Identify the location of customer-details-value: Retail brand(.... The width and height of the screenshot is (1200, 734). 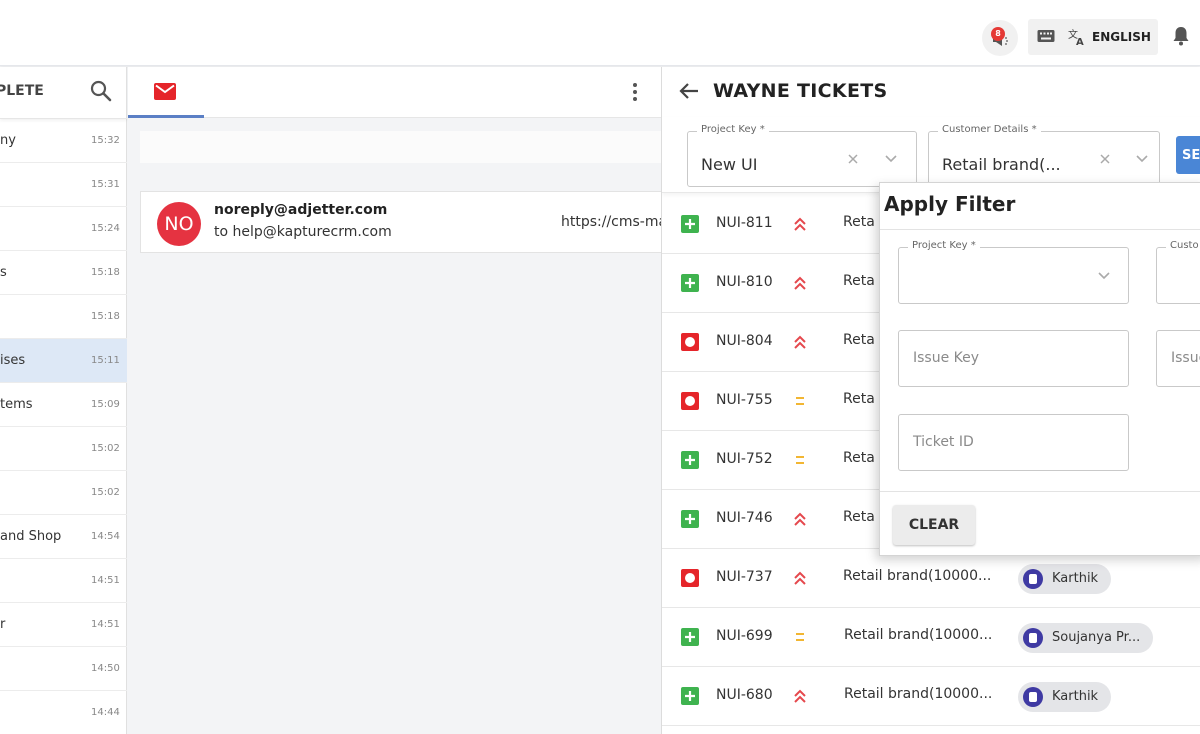
(1001, 164).